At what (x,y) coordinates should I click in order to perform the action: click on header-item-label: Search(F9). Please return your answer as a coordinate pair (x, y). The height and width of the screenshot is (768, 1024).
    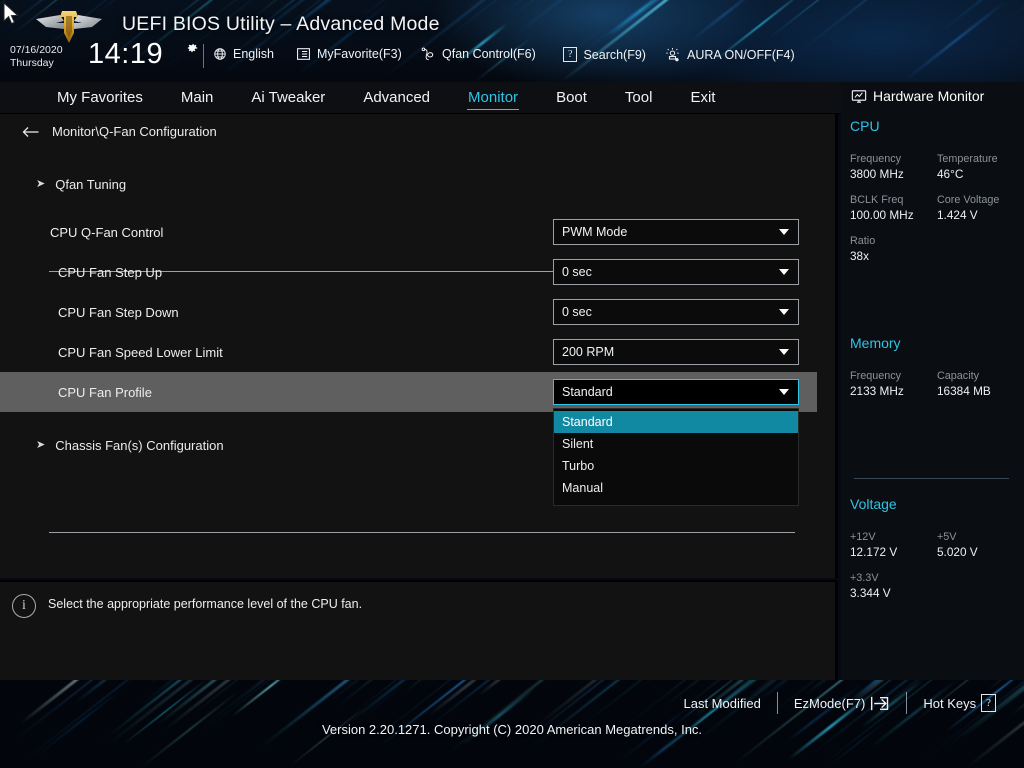
    Looking at the image, I should click on (614, 54).